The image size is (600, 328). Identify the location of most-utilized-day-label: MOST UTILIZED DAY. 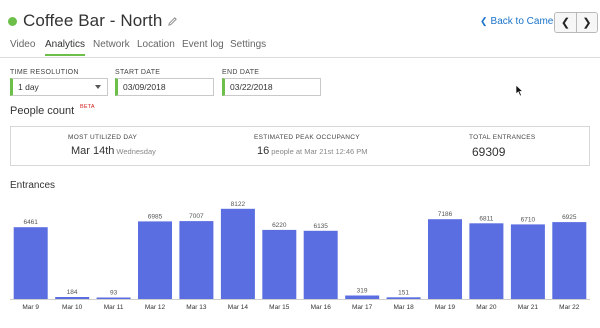
(103, 137).